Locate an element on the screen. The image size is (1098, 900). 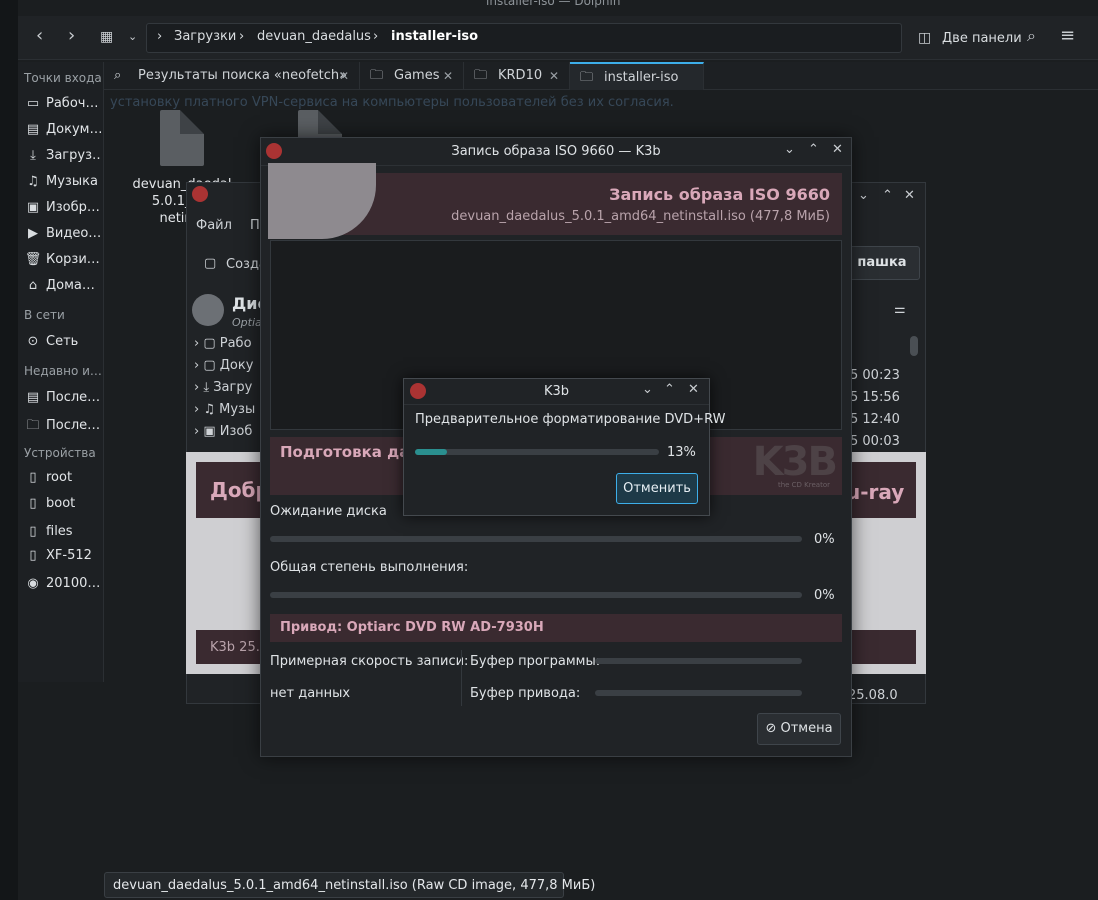
view-mode-icon: ▦ is located at coordinates (106, 37).